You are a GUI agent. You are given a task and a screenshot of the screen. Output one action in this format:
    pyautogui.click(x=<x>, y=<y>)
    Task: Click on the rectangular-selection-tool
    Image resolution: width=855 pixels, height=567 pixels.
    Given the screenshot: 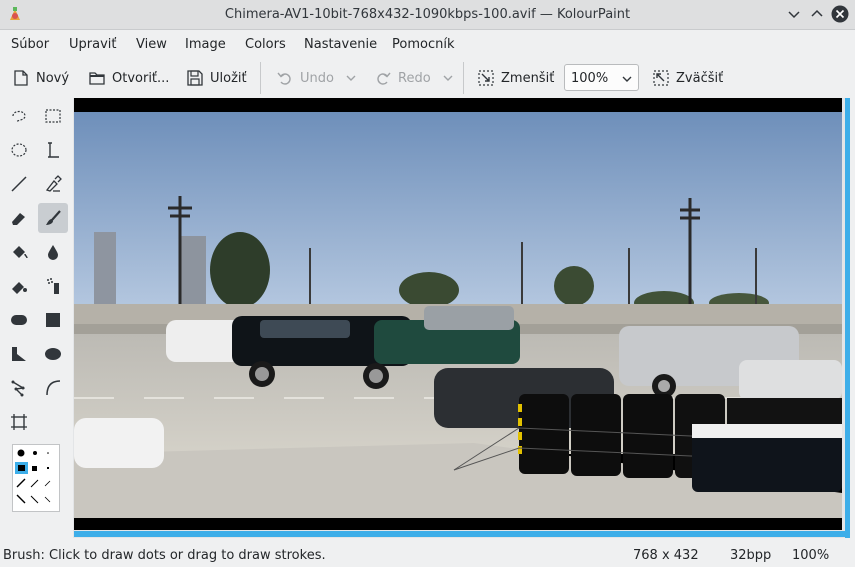 What is the action you would take?
    pyautogui.click(x=53, y=116)
    